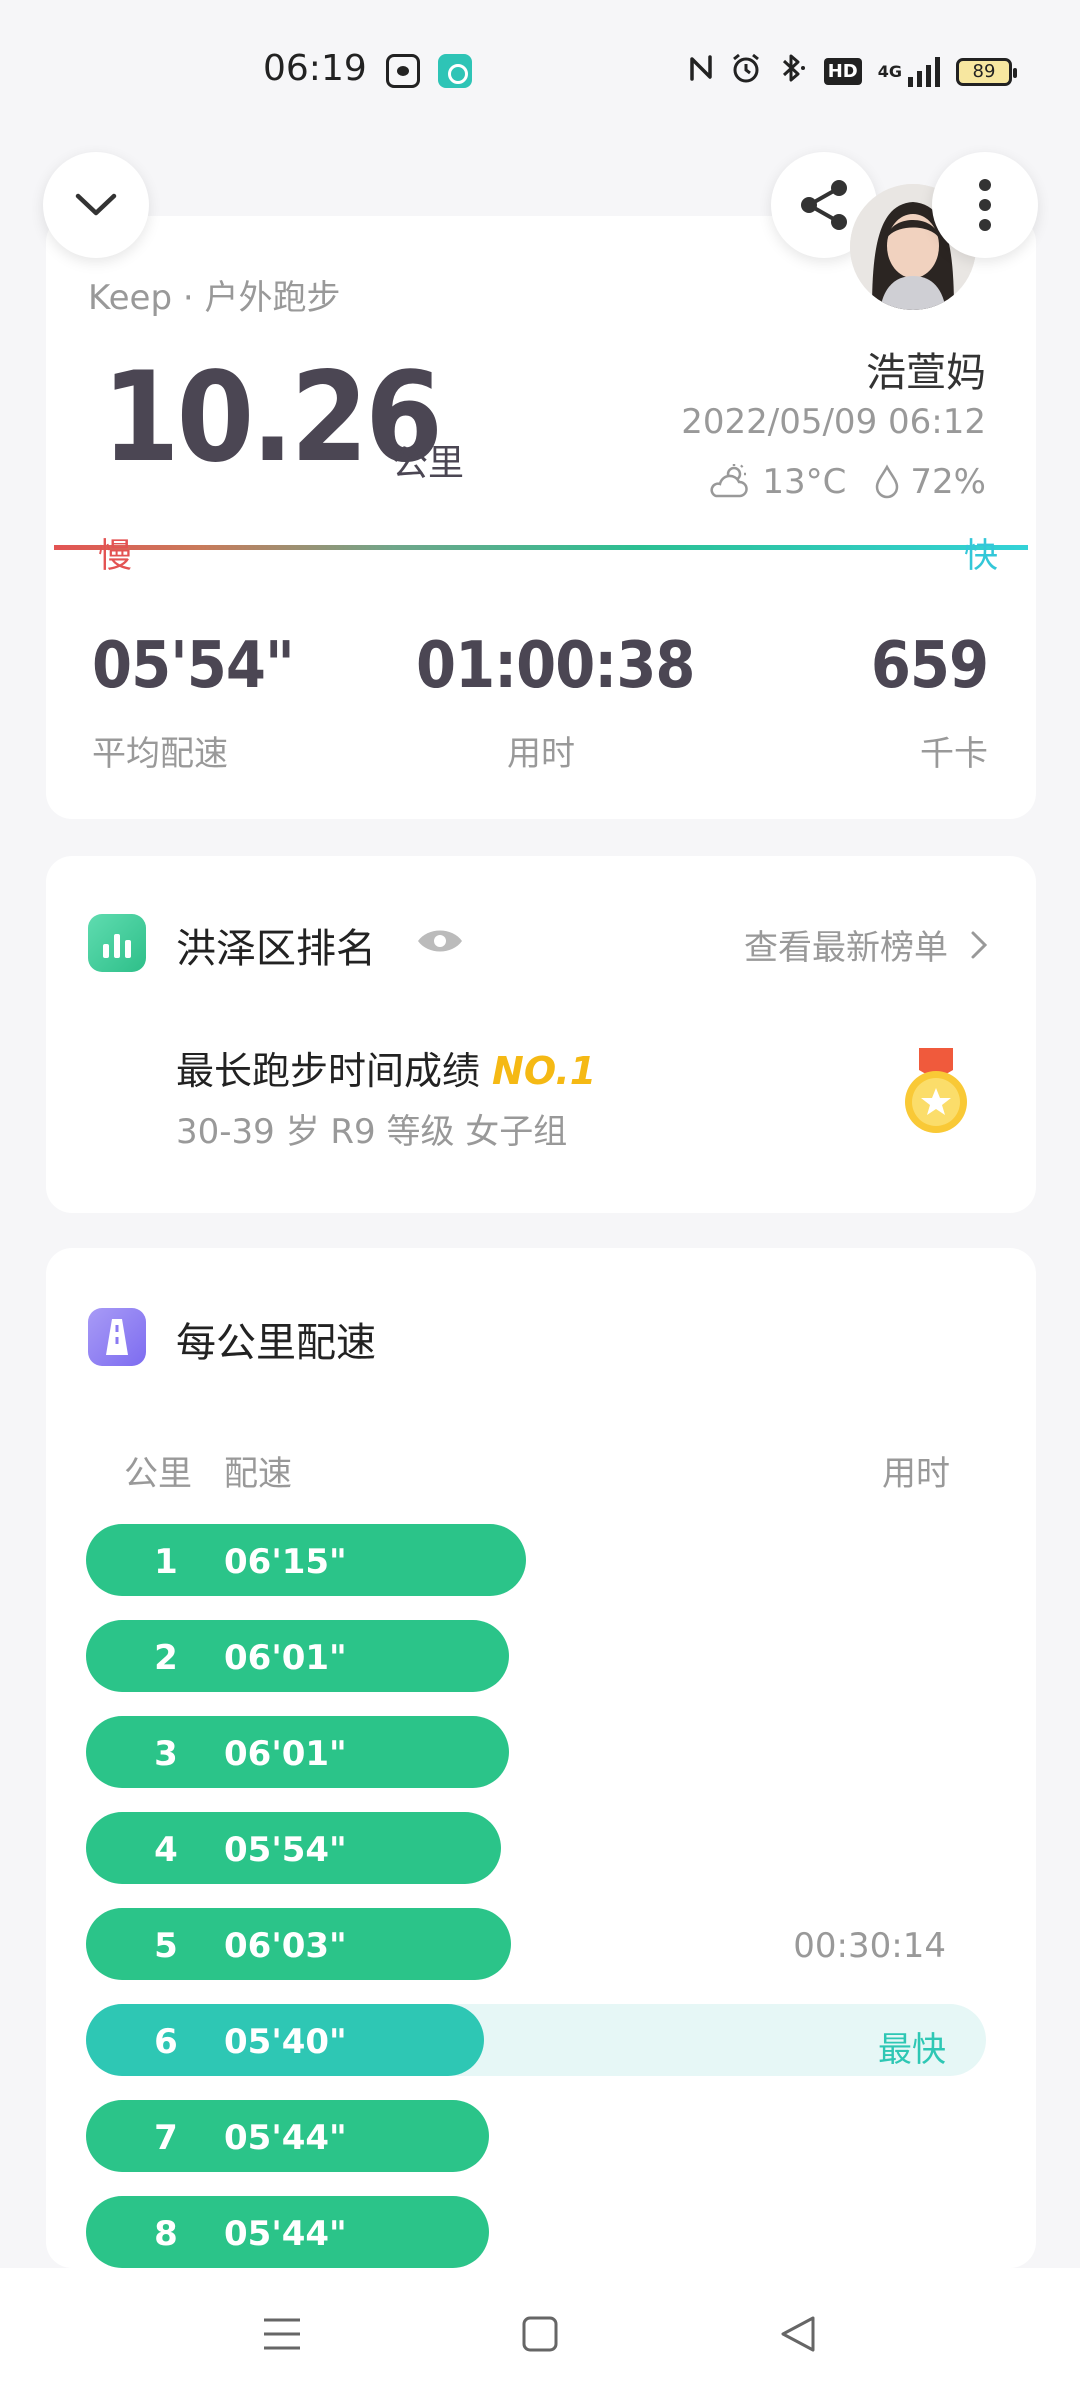  I want to click on km-pace: 05'40", so click(285, 2042).